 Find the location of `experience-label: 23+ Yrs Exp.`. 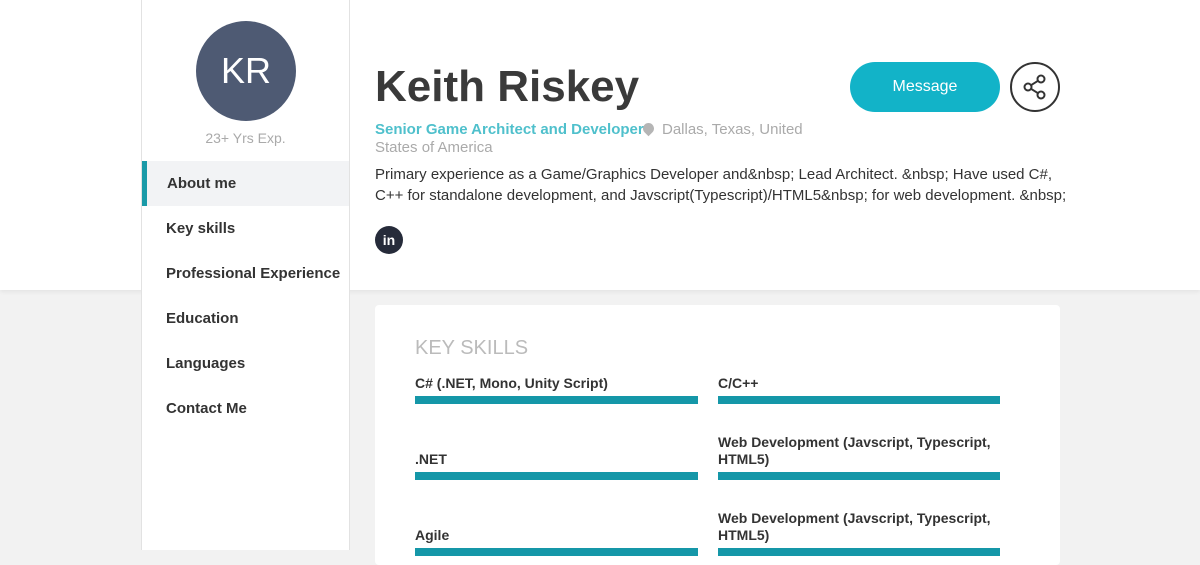

experience-label: 23+ Yrs Exp. is located at coordinates (245, 138).